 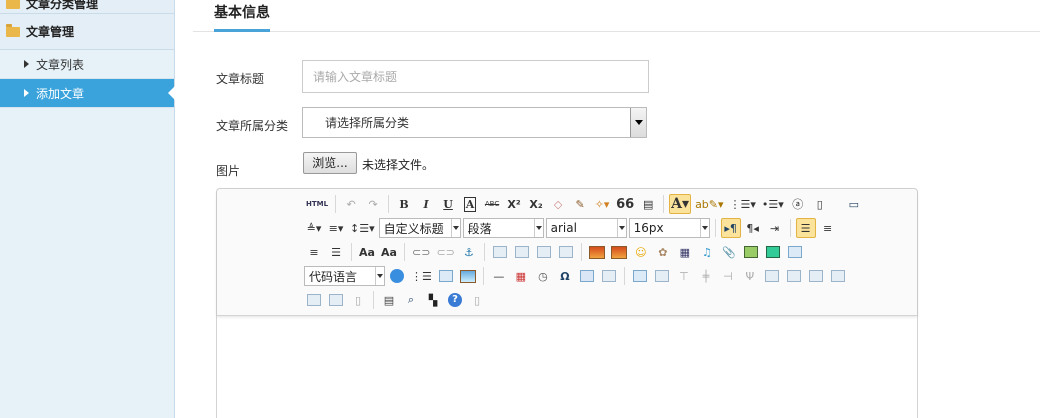 I want to click on snapscreen-icon, so click(x=609, y=276).